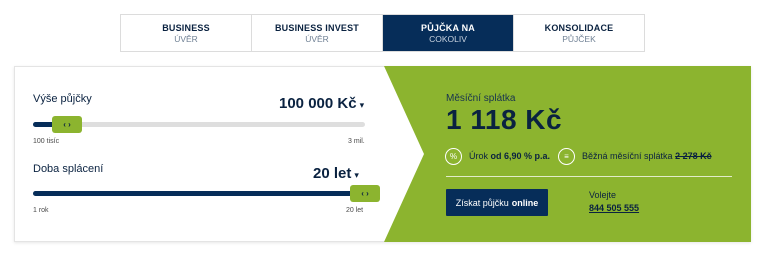  I want to click on interest-rate-prefix: Úrok, so click(479, 156).